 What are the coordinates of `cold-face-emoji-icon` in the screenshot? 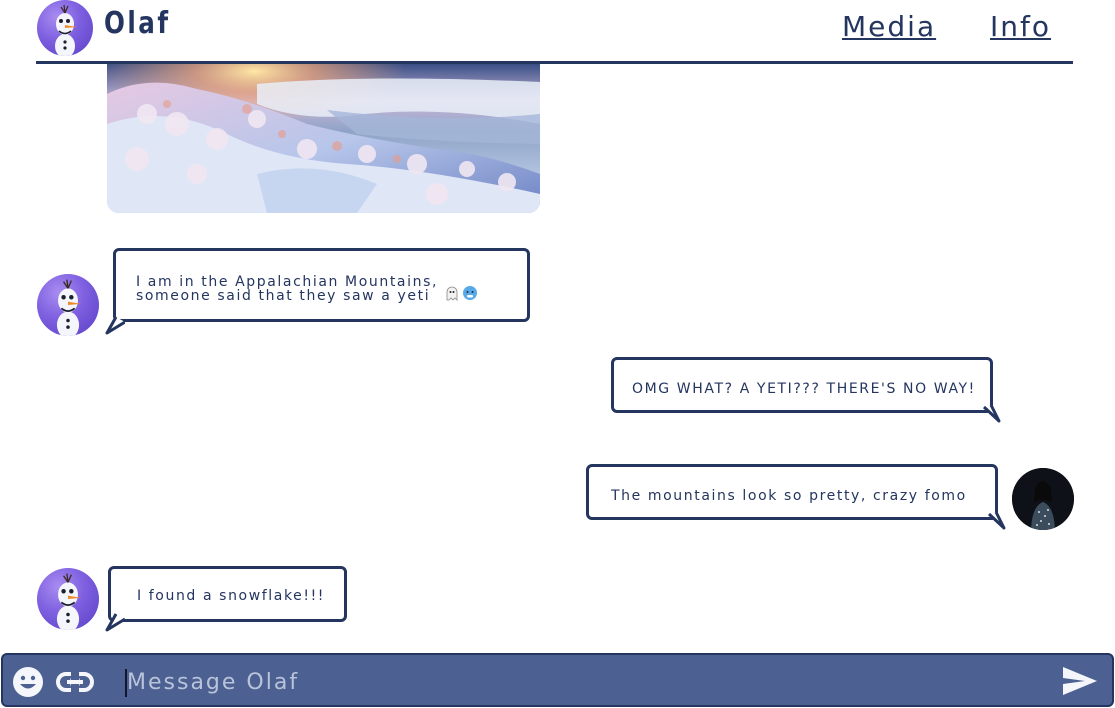 It's located at (470, 294).